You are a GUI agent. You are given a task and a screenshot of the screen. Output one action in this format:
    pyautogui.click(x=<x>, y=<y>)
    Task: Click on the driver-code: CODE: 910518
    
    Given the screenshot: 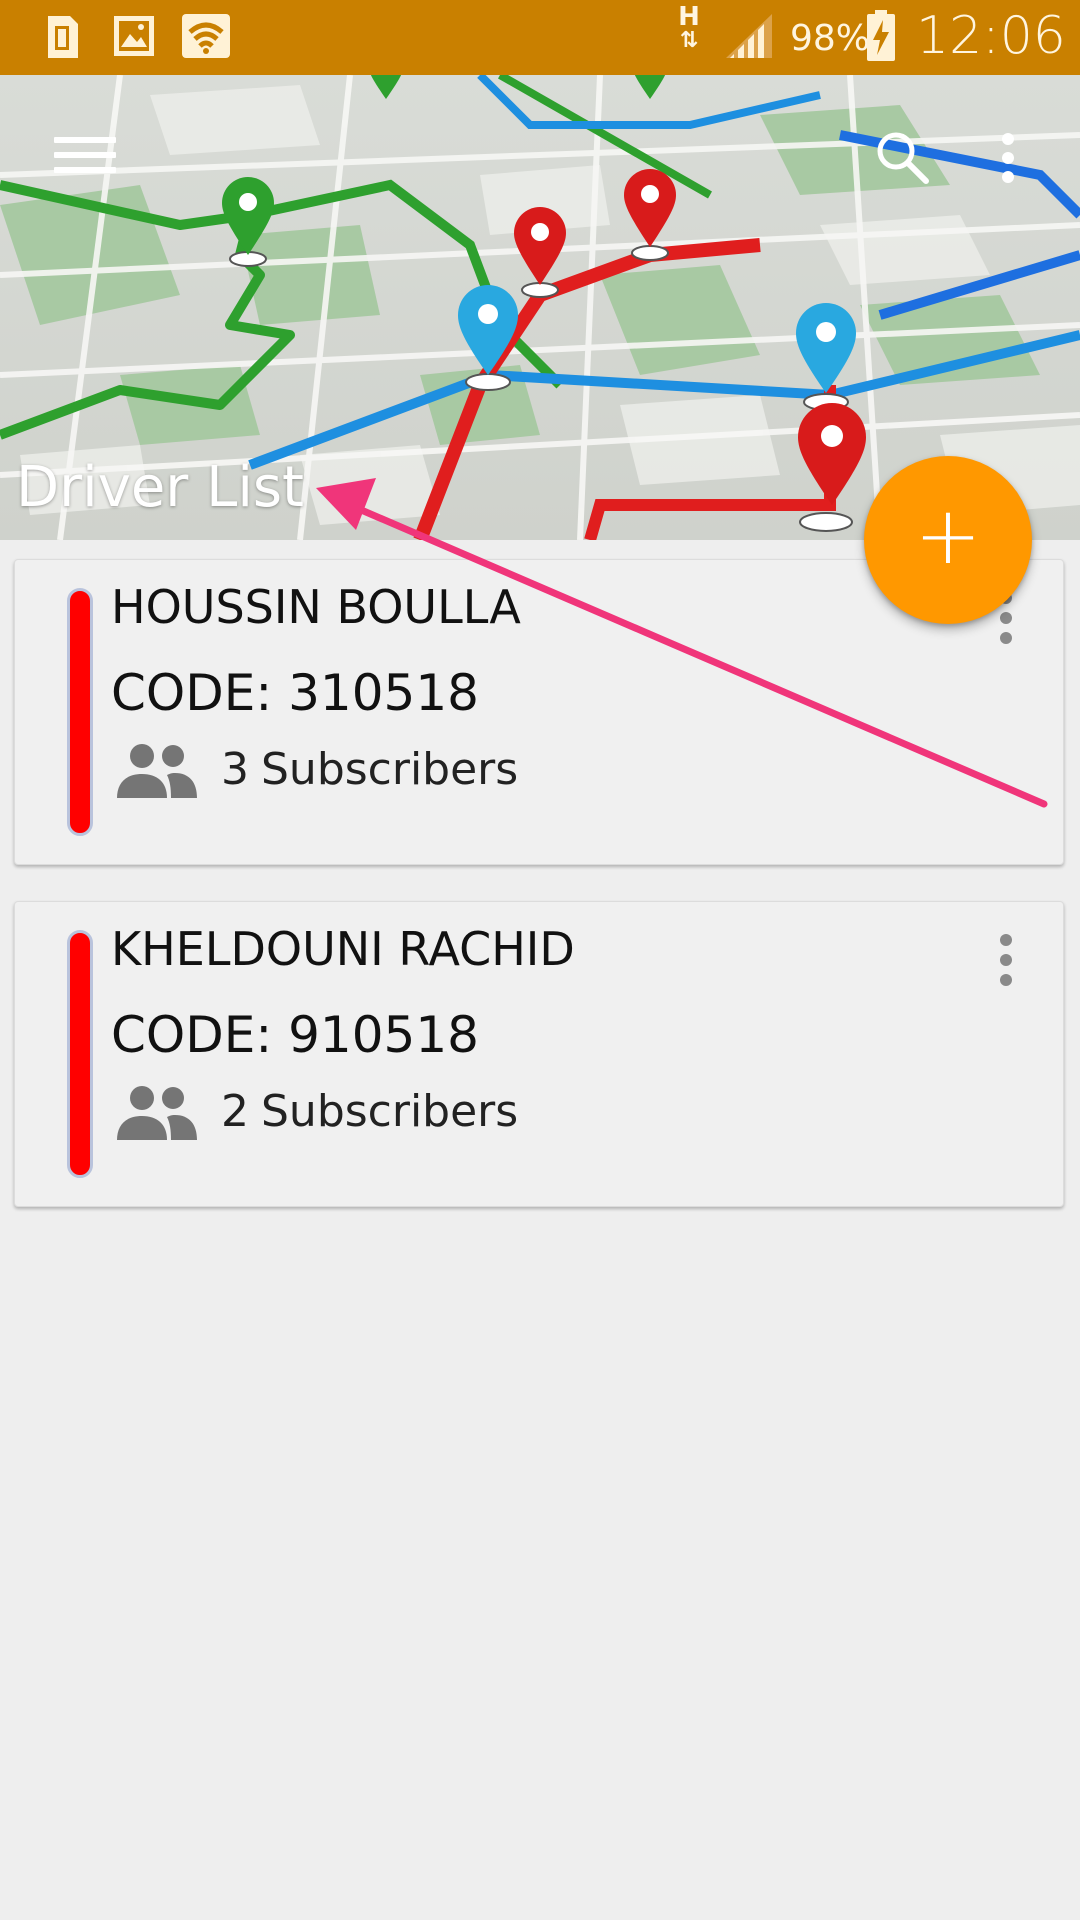 What is the action you would take?
    pyautogui.click(x=295, y=1035)
    